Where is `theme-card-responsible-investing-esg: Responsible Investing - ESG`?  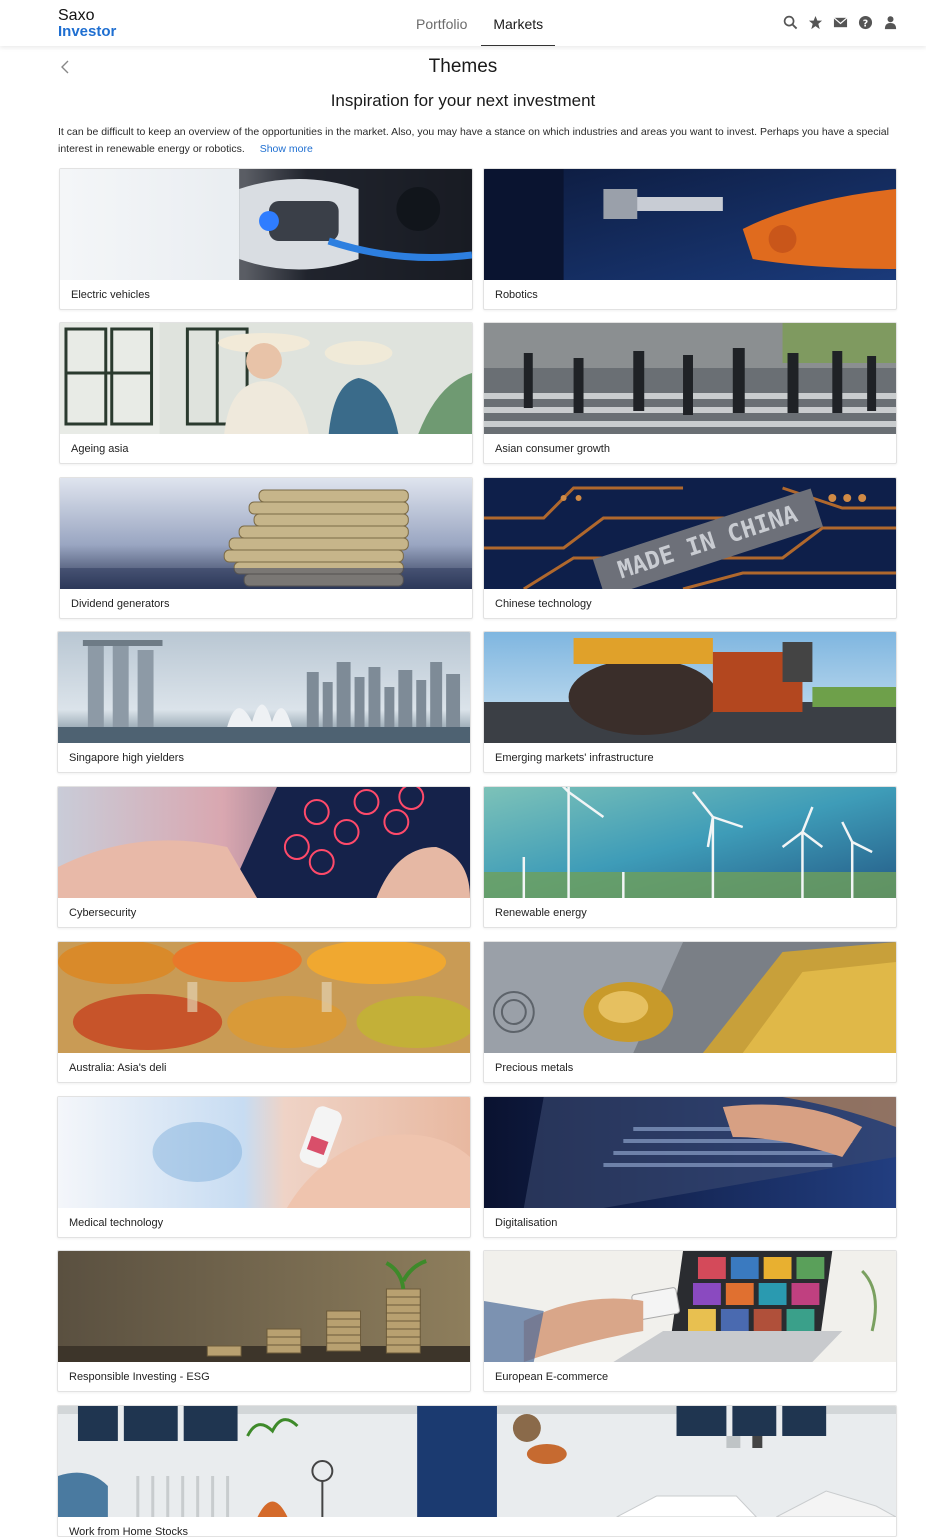
theme-card-responsible-investing-esg: Responsible Investing - ESG is located at coordinates (264, 1321).